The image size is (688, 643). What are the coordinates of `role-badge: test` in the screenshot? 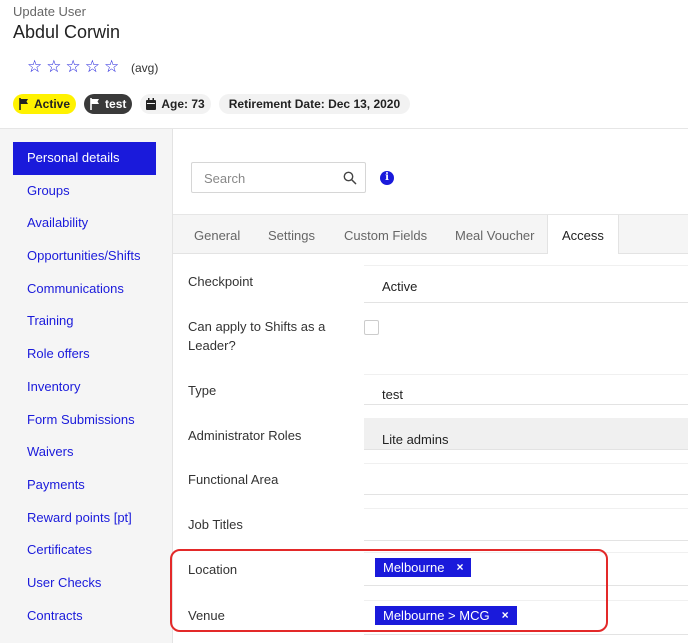 It's located at (108, 104).